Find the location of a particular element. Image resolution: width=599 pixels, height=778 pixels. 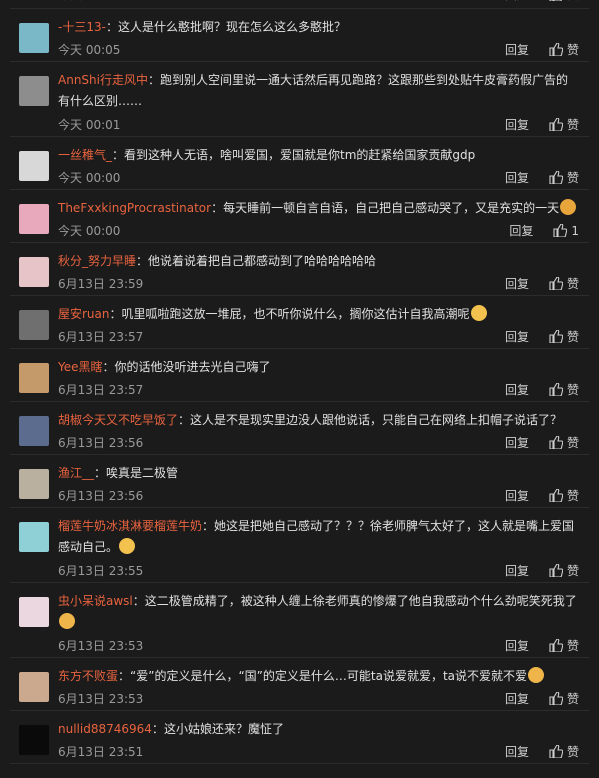

comment-text: 唉真是二极管 is located at coordinates (142, 473).